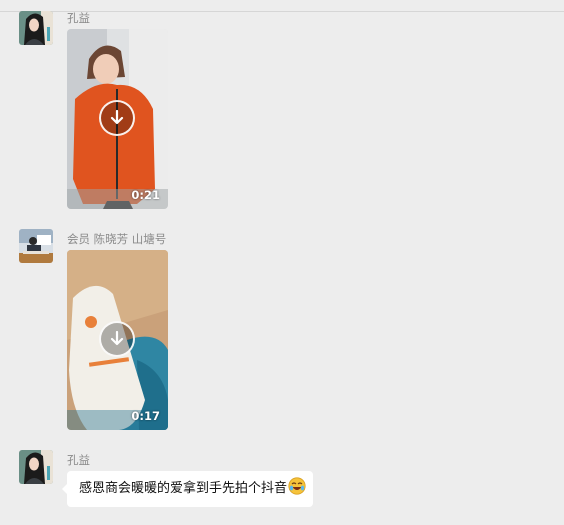  I want to click on sender-name: 会员 陈晓芳 山塘号, so click(117, 239).